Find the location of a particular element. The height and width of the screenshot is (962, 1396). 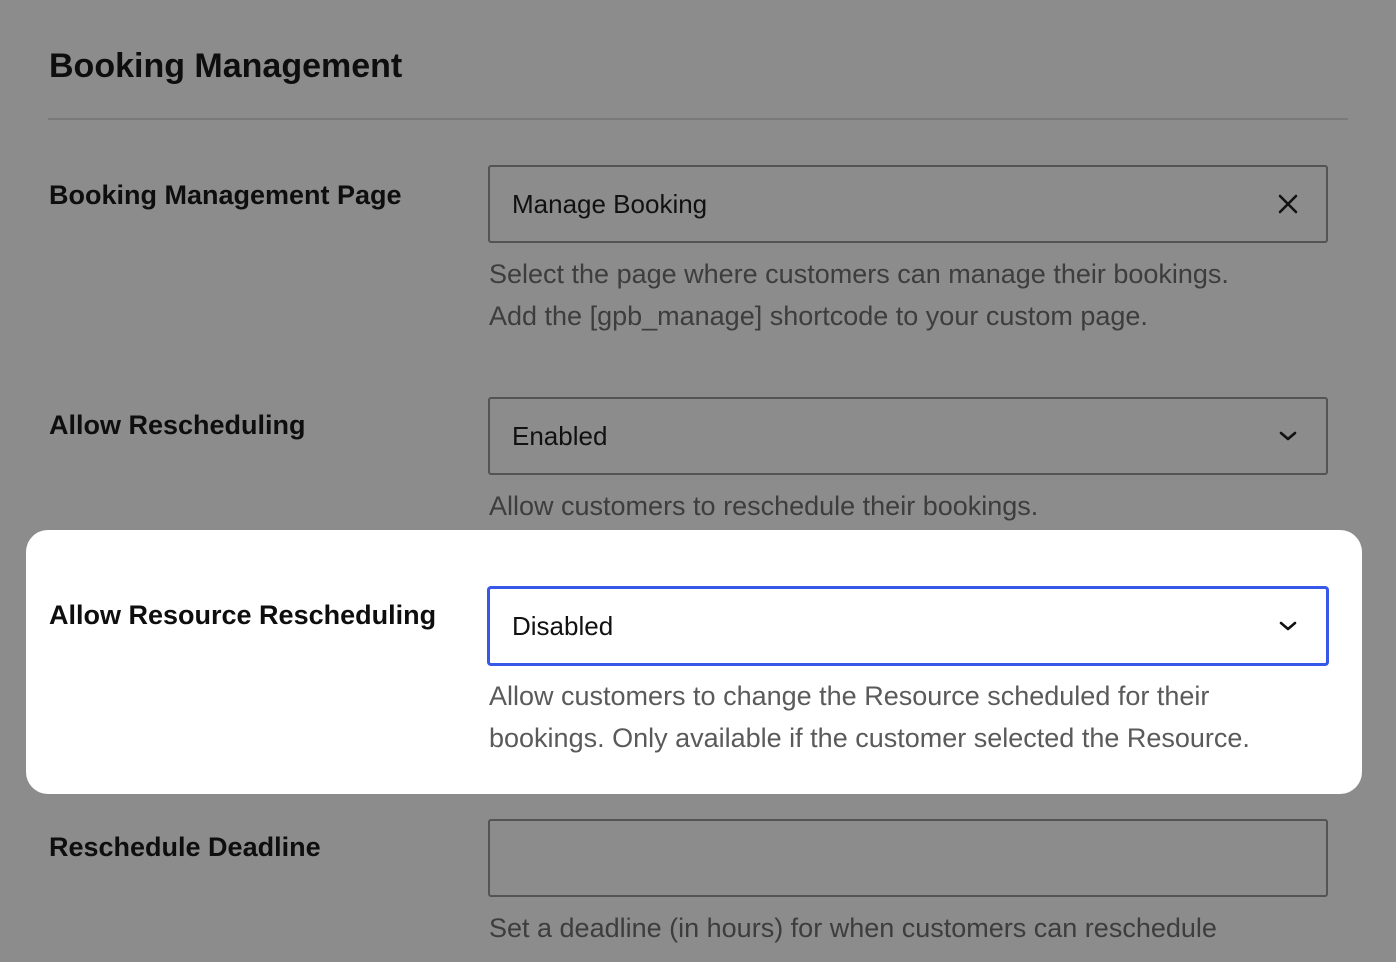

section-divider is located at coordinates (698, 119).